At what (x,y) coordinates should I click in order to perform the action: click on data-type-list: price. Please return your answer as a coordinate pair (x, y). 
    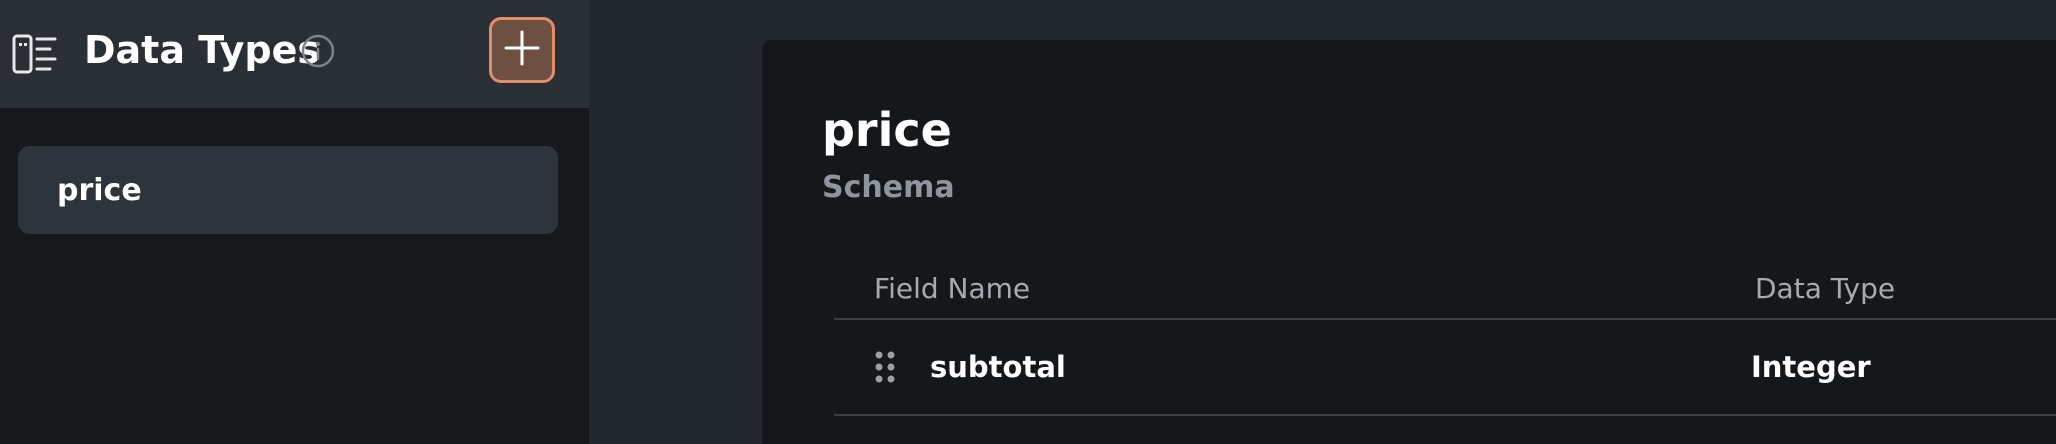
    Looking at the image, I should click on (288, 190).